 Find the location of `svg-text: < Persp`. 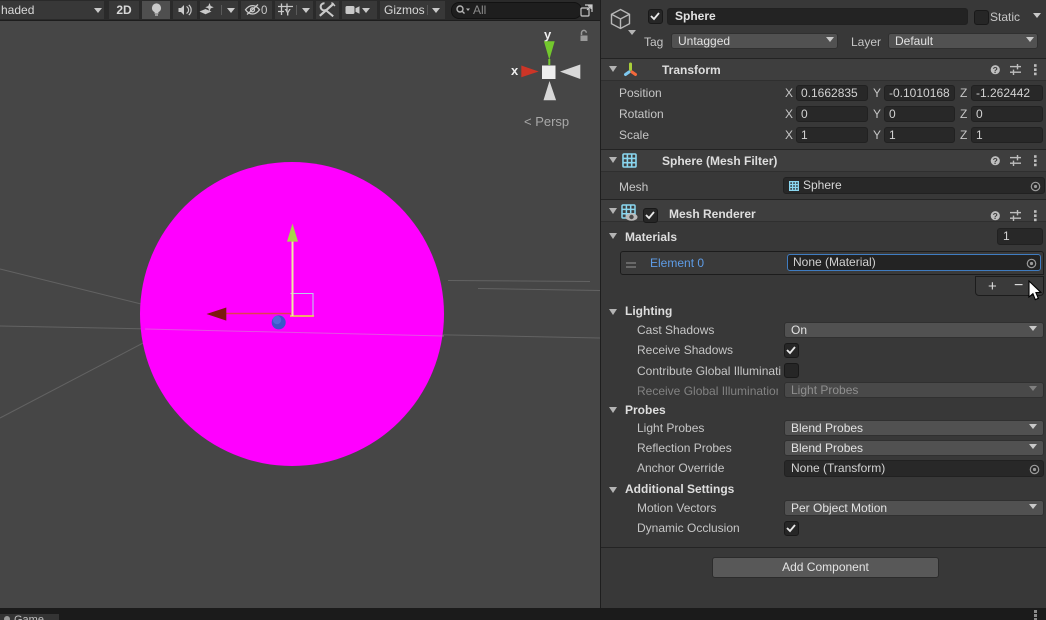

svg-text: < Persp is located at coordinates (546, 121).